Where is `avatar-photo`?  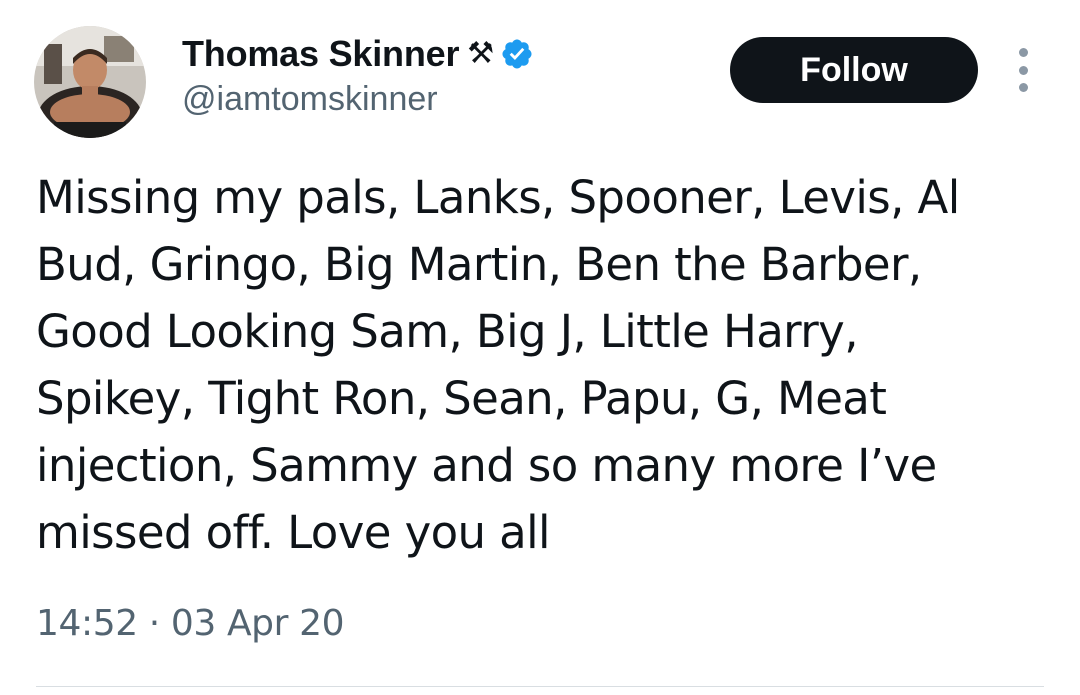
avatar-photo is located at coordinates (90, 82).